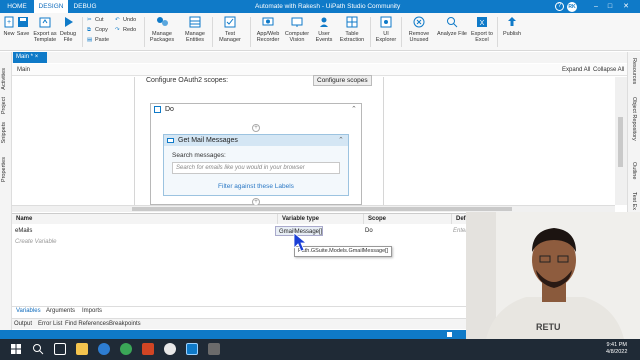 The height and width of the screenshot is (360, 640). Describe the element at coordinates (342, 80) in the screenshot. I see `configure-scopes-button: Configure scopes` at that location.